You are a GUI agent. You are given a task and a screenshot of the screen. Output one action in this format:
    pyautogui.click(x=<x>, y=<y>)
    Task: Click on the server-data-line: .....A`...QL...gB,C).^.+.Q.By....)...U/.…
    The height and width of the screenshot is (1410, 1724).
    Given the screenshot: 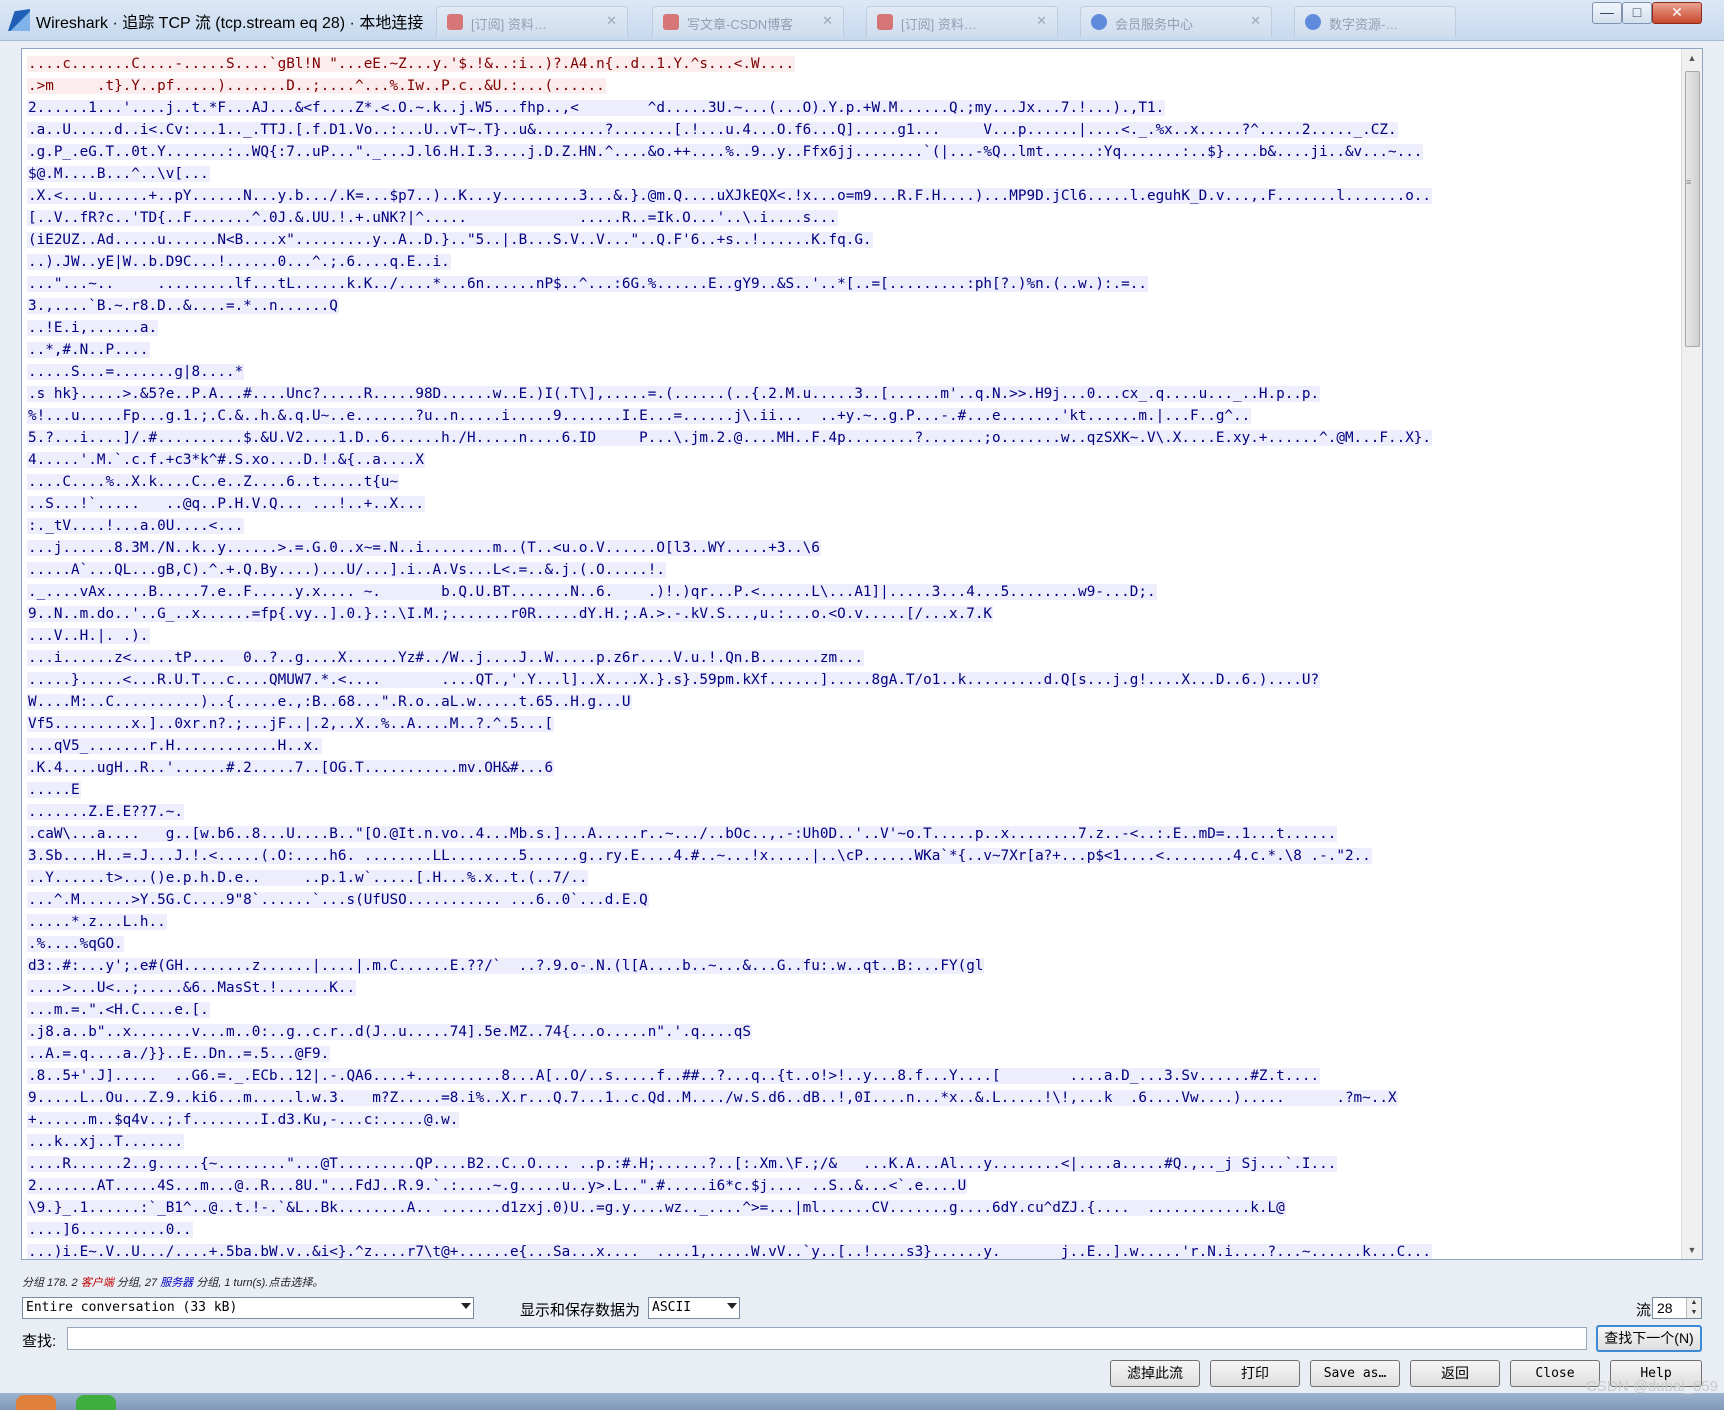 What is the action you would take?
    pyautogui.click(x=852, y=570)
    